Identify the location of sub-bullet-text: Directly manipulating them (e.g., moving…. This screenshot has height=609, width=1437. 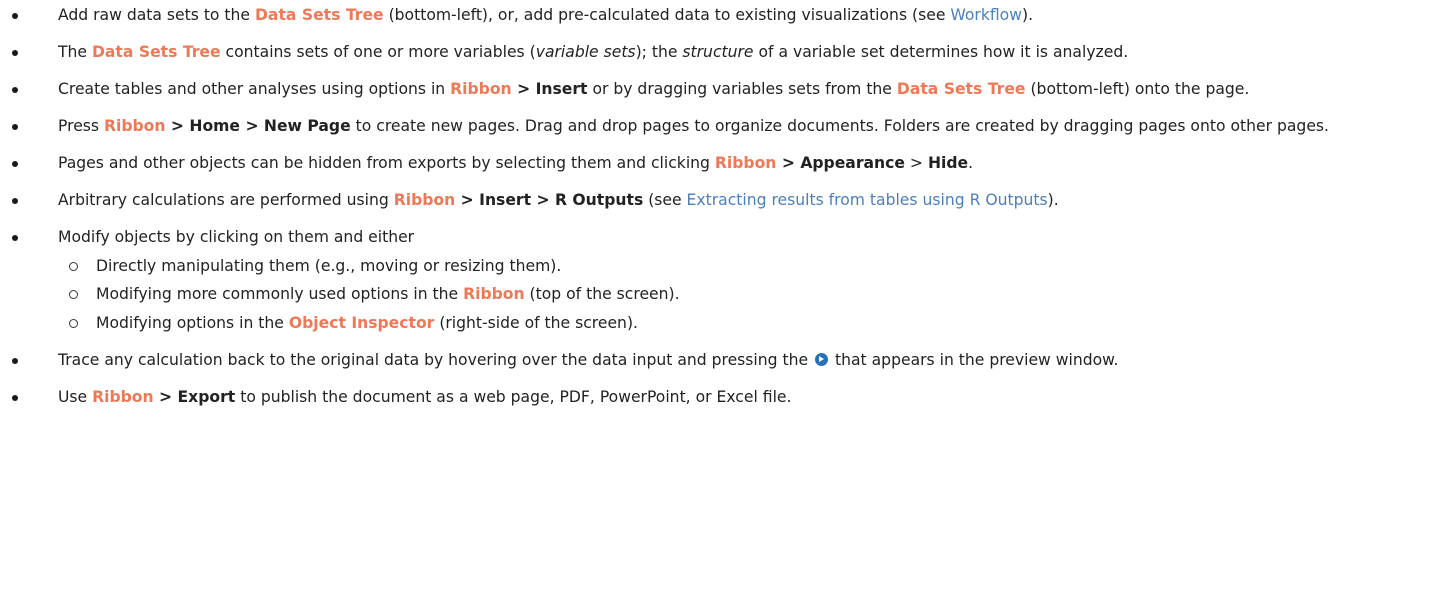
(328, 266).